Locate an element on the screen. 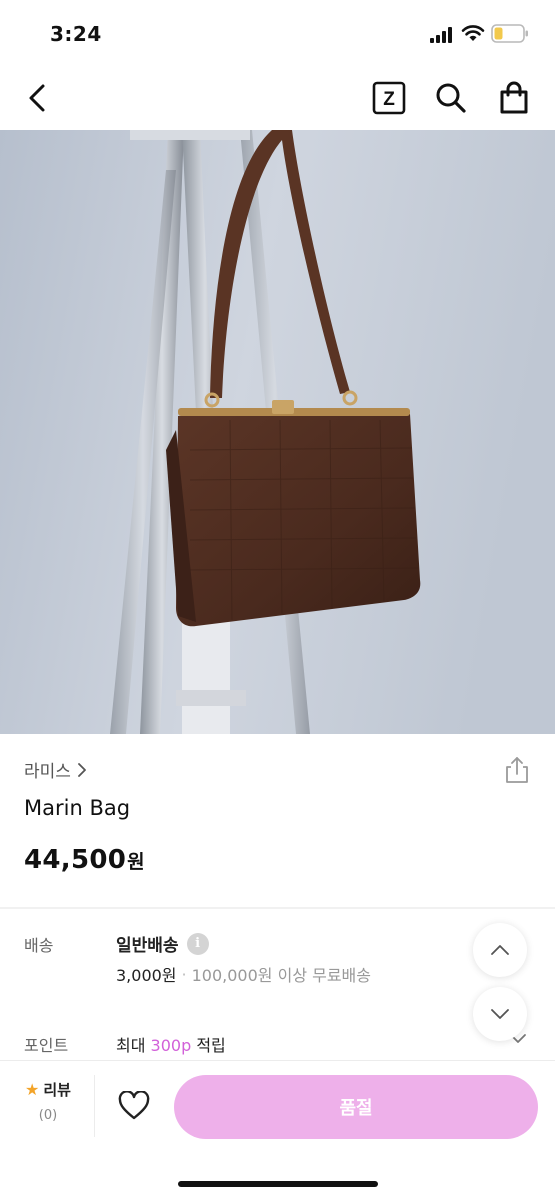  scroll-down-button is located at coordinates (500, 1014).